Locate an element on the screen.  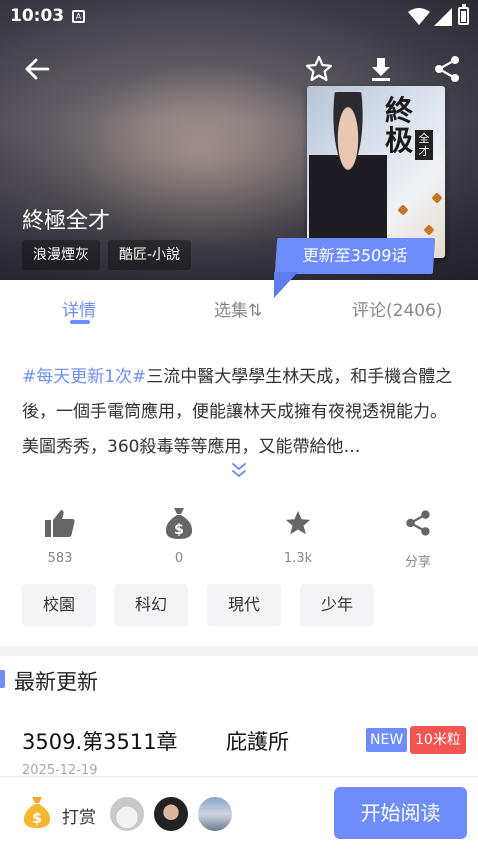
tip-label: 打赏 is located at coordinates (79, 815).